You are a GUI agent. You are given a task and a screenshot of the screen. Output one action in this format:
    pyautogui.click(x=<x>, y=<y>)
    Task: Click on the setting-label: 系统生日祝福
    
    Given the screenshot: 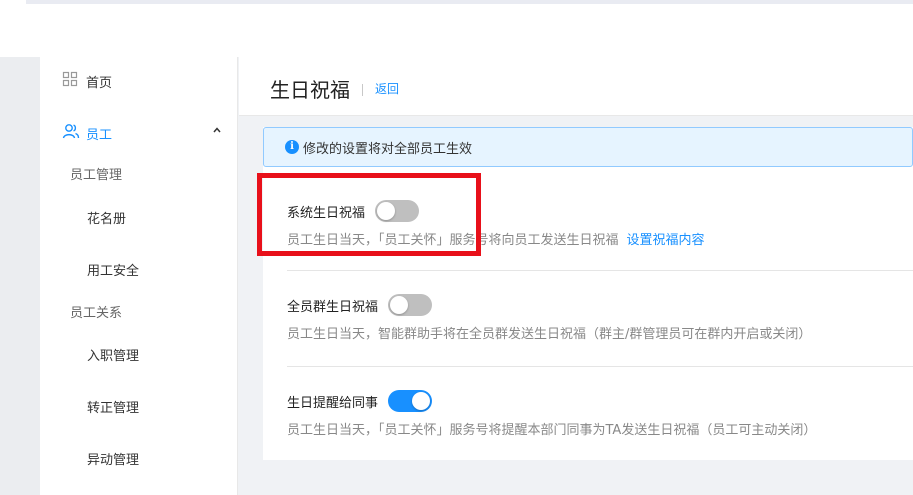 What is the action you would take?
    pyautogui.click(x=326, y=213)
    